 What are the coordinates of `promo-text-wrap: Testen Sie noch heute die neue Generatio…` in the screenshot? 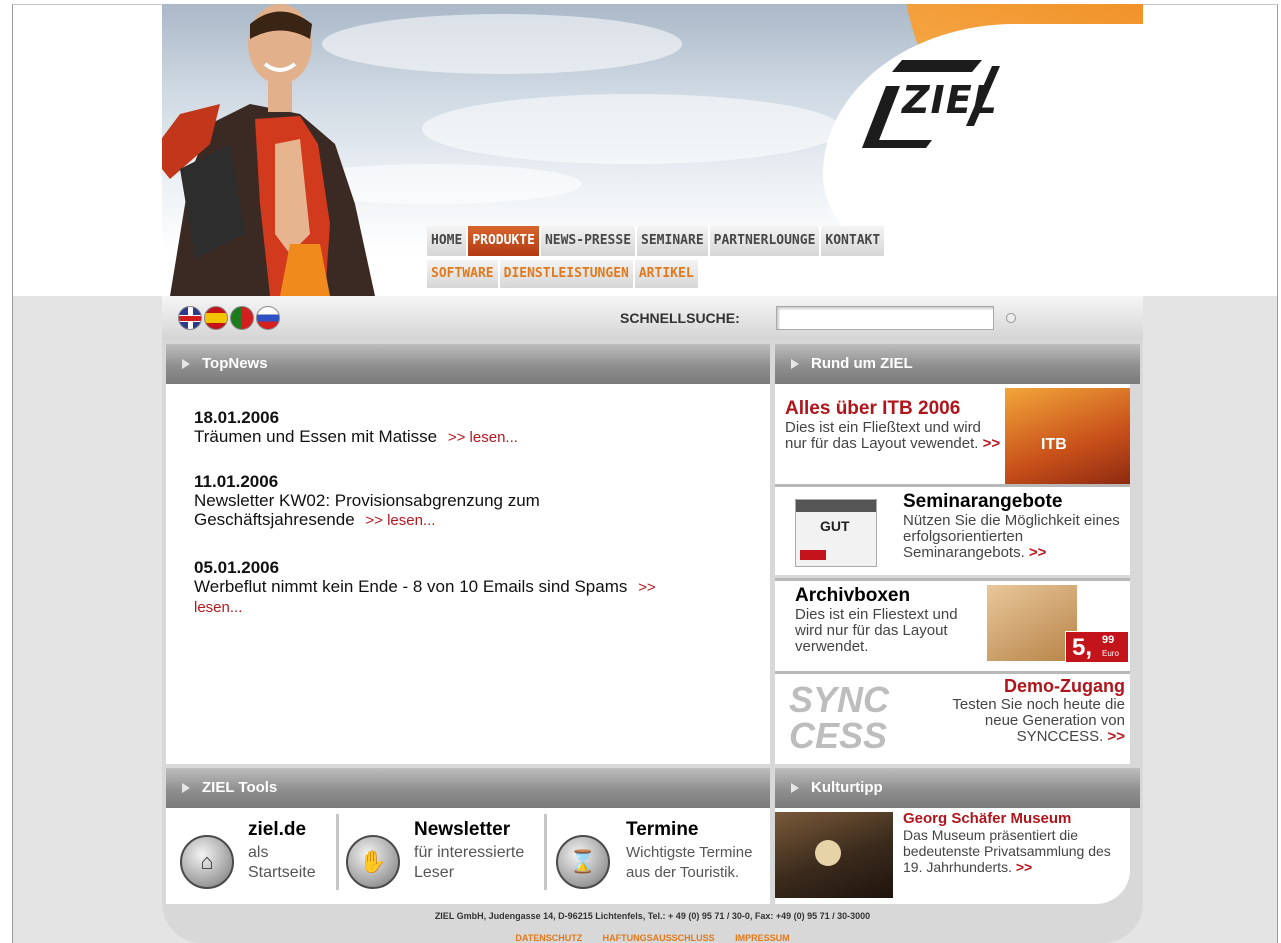 It's located at (1025, 721).